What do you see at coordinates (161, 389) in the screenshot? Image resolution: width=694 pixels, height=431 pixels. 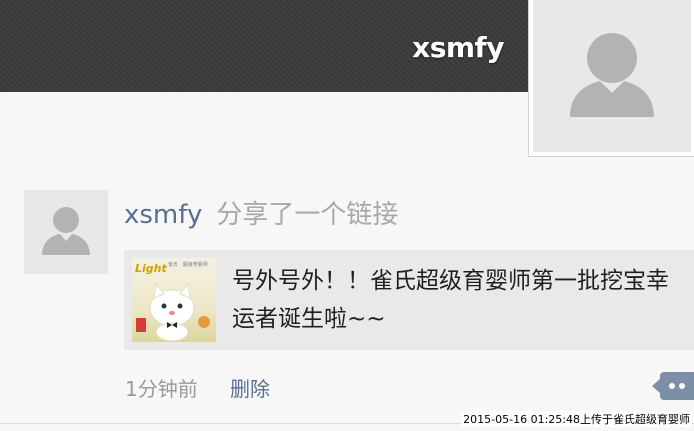 I see `post-time: 1分钟前` at bounding box center [161, 389].